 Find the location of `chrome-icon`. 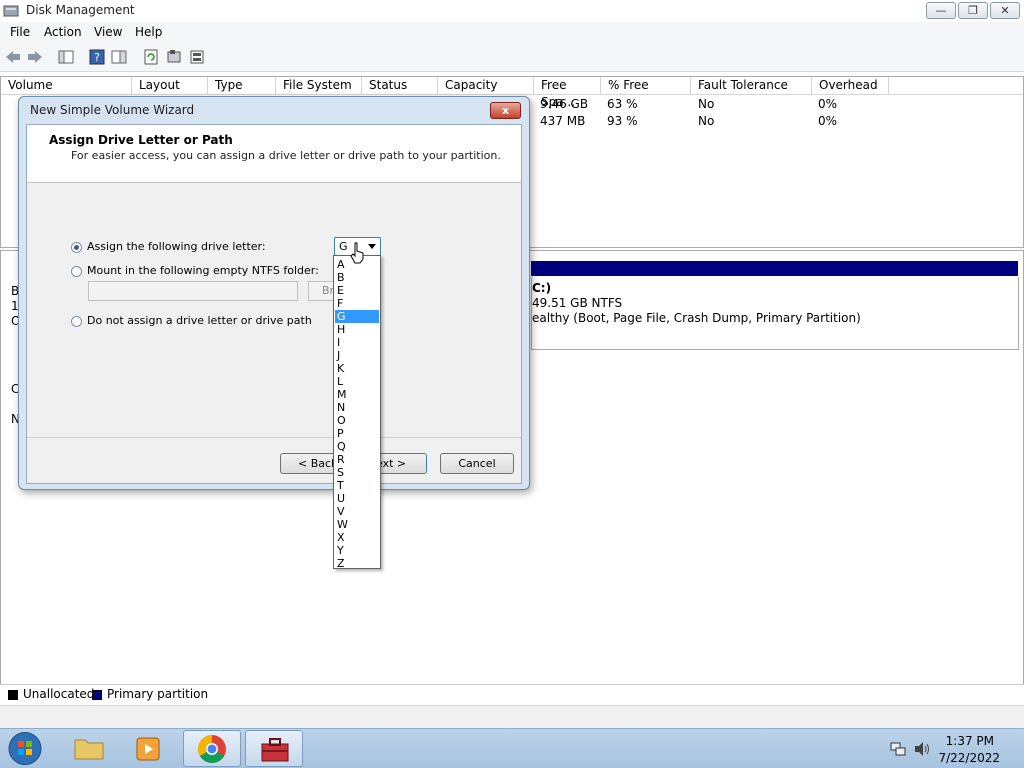

chrome-icon is located at coordinates (212, 749).